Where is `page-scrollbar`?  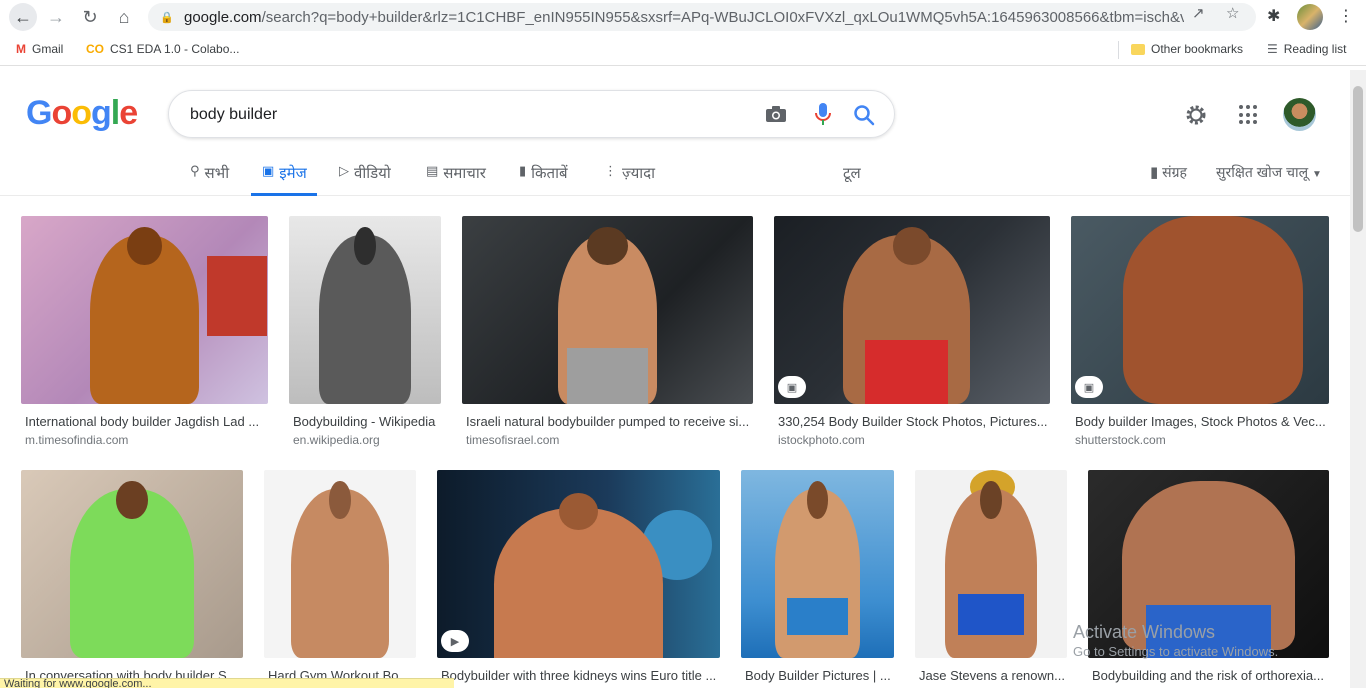
page-scrollbar is located at coordinates (1358, 379).